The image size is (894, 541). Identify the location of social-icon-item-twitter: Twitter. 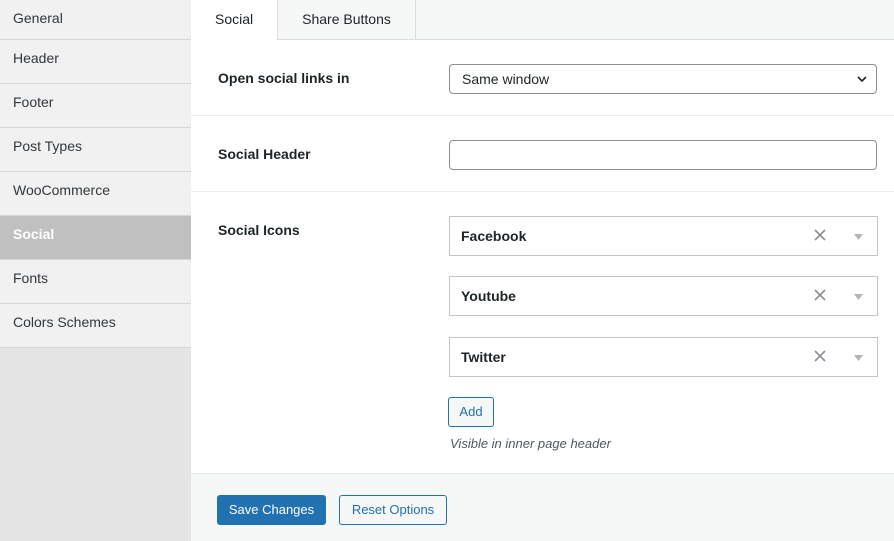
(663, 357).